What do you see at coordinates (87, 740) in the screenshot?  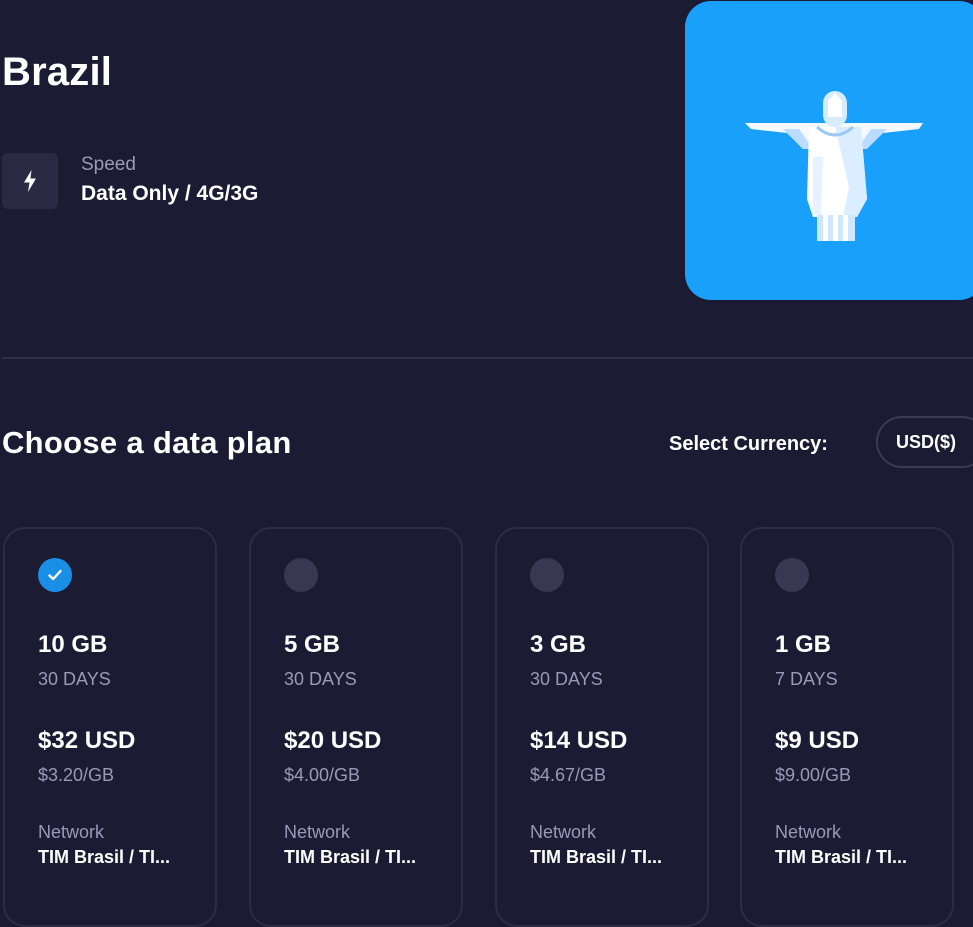 I see `plan-price: $32 USD` at bounding box center [87, 740].